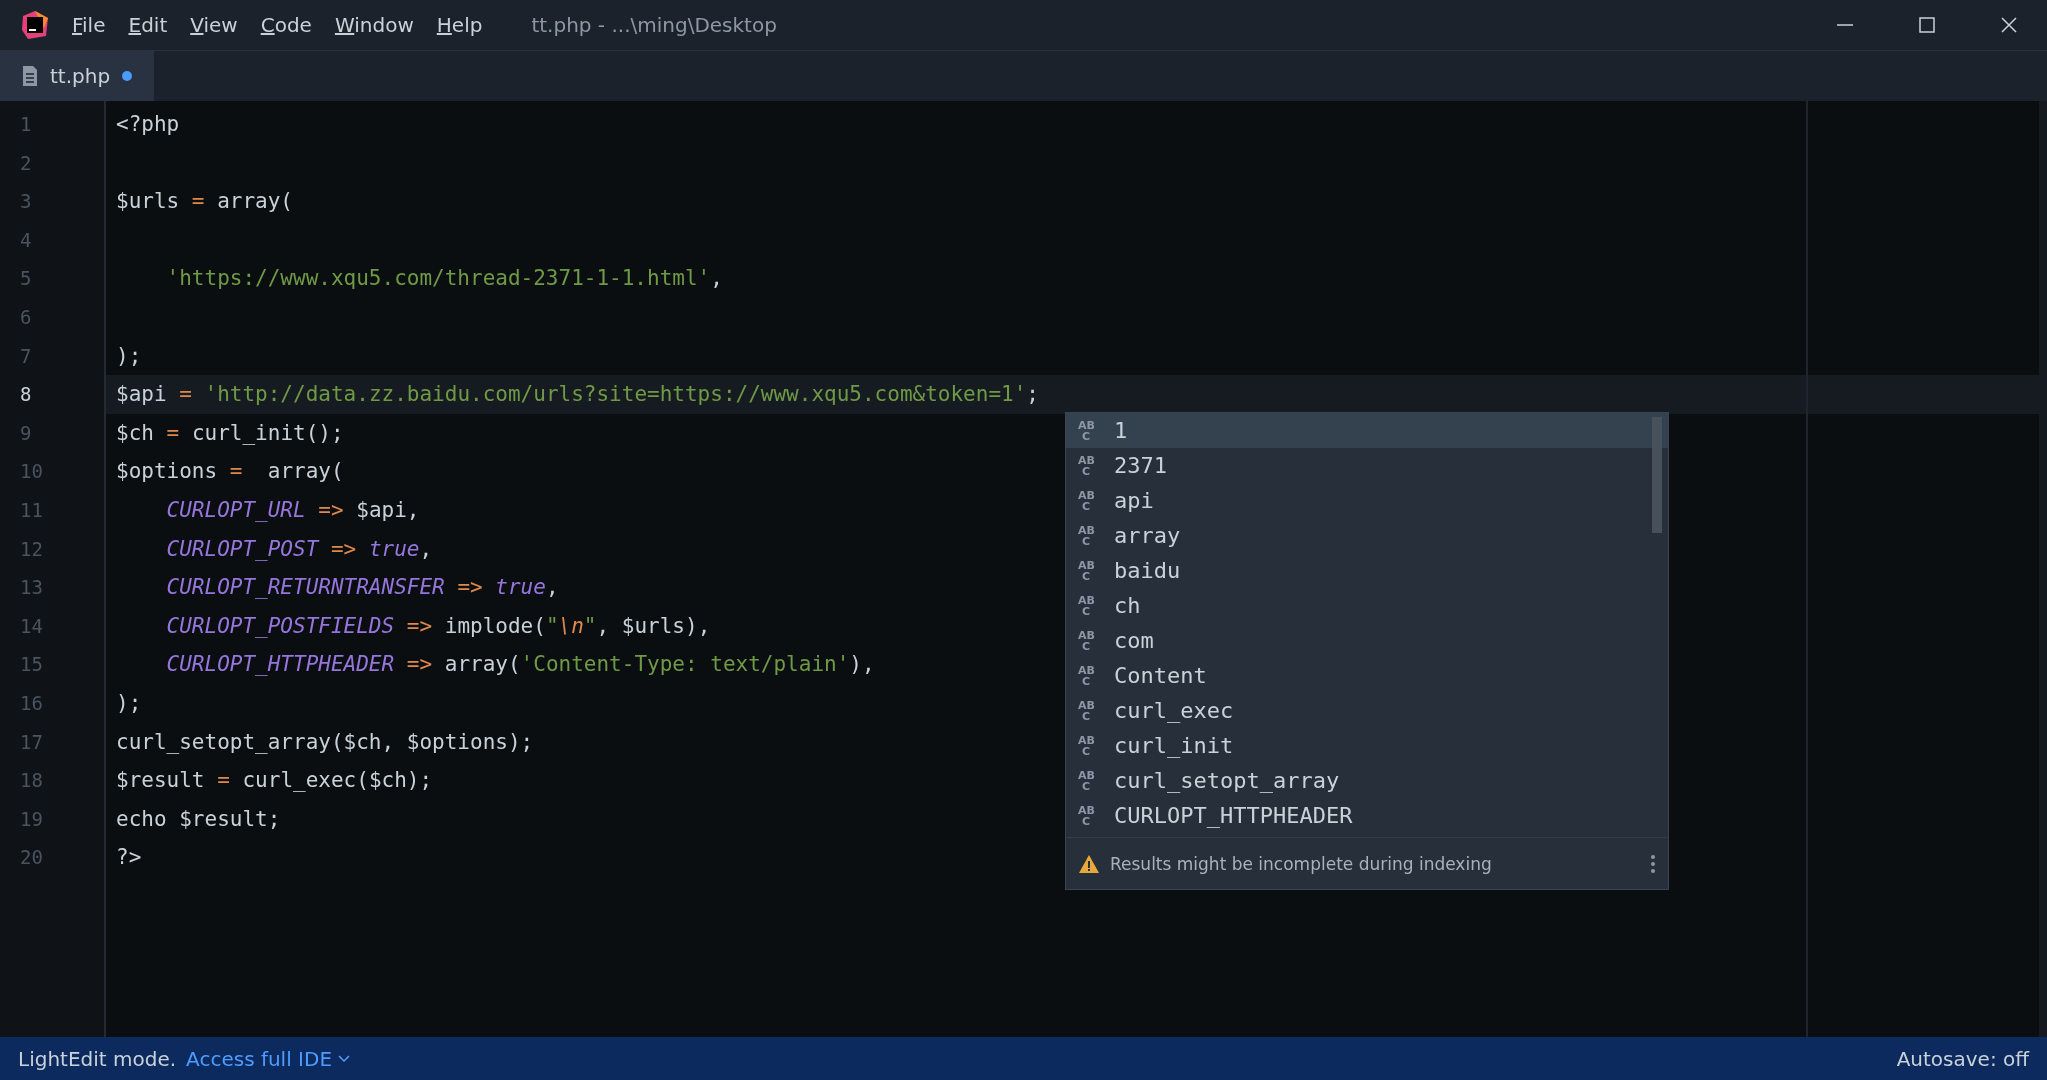 The height and width of the screenshot is (1080, 2047). I want to click on code-line: CURLOPT_HTTPHEADER => array('Content-Type: text/plain'),, so click(520, 664).